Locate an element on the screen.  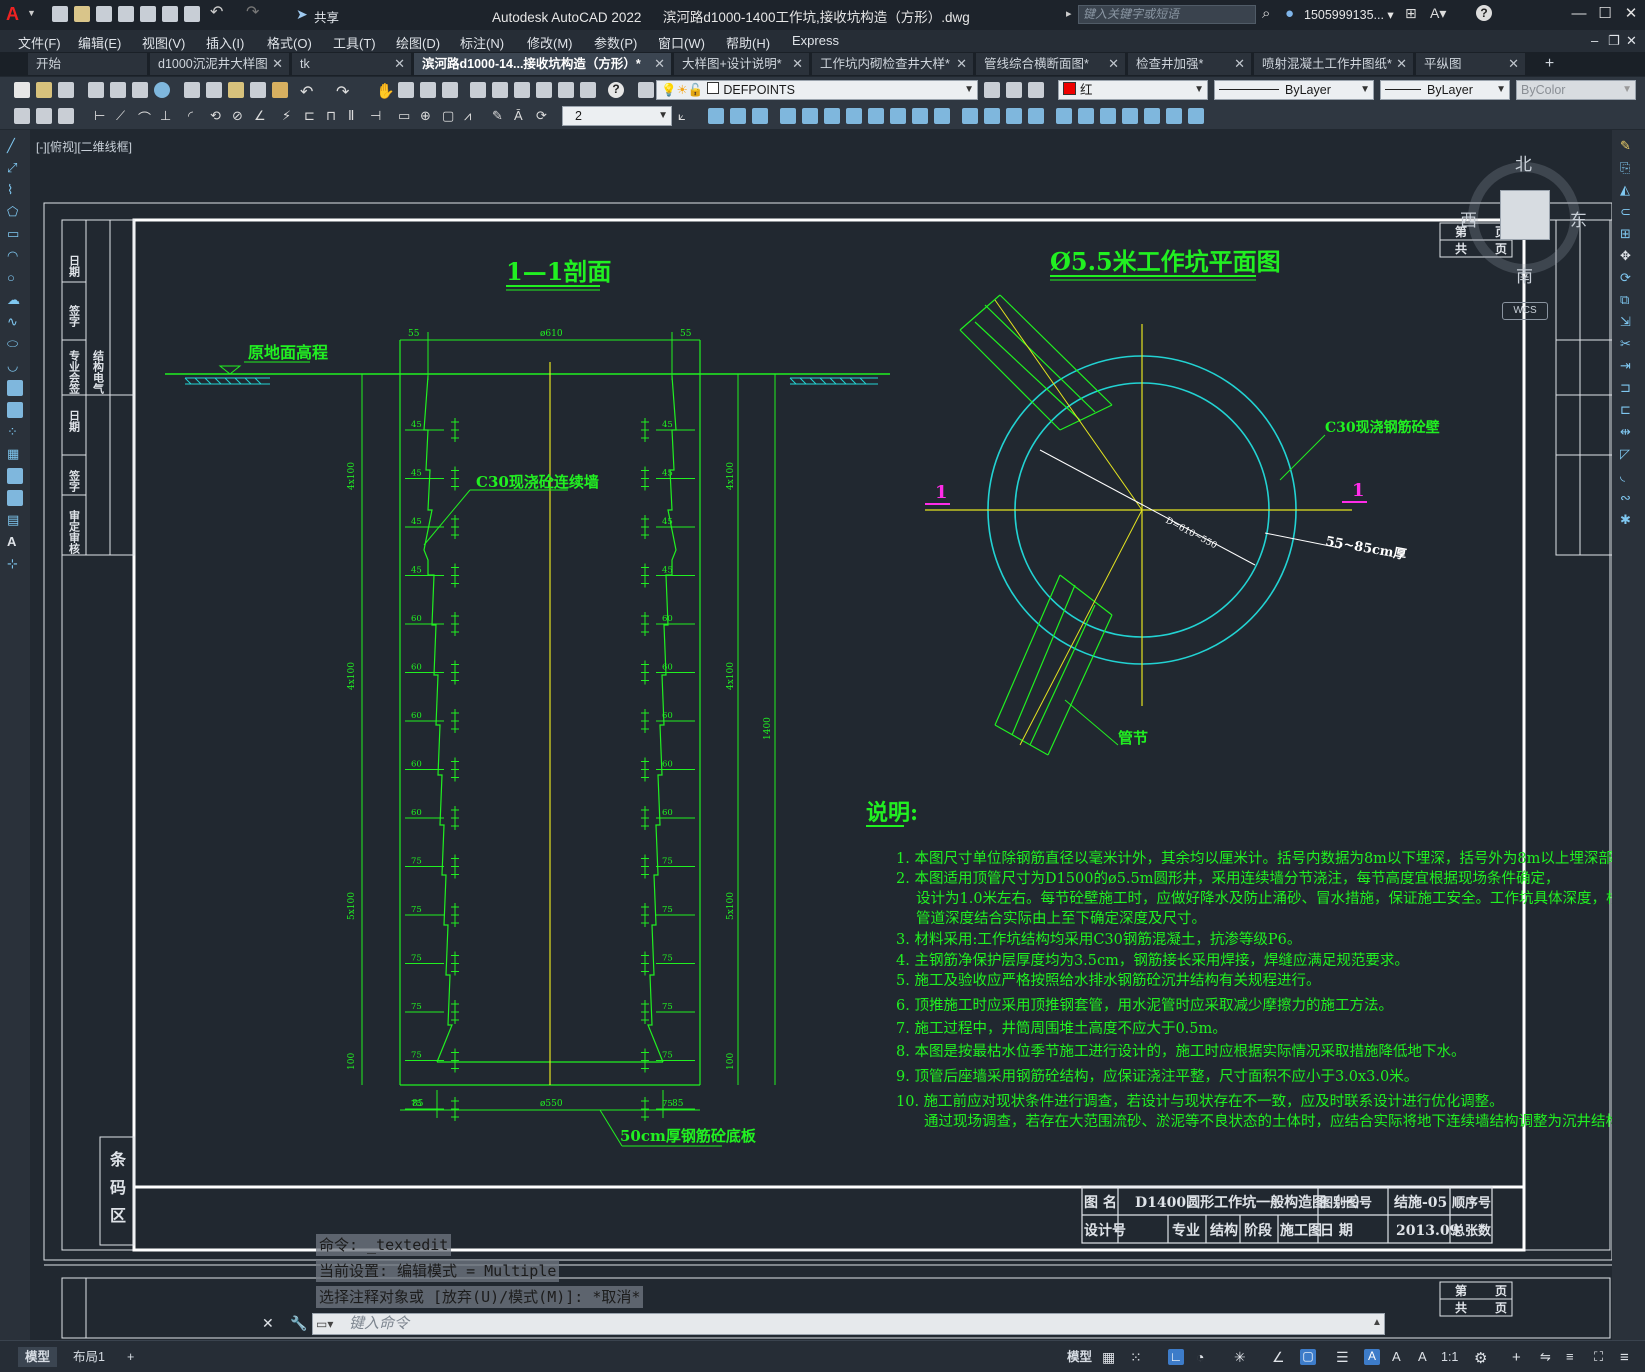
block-editor-icon is located at coordinates (280, 90).